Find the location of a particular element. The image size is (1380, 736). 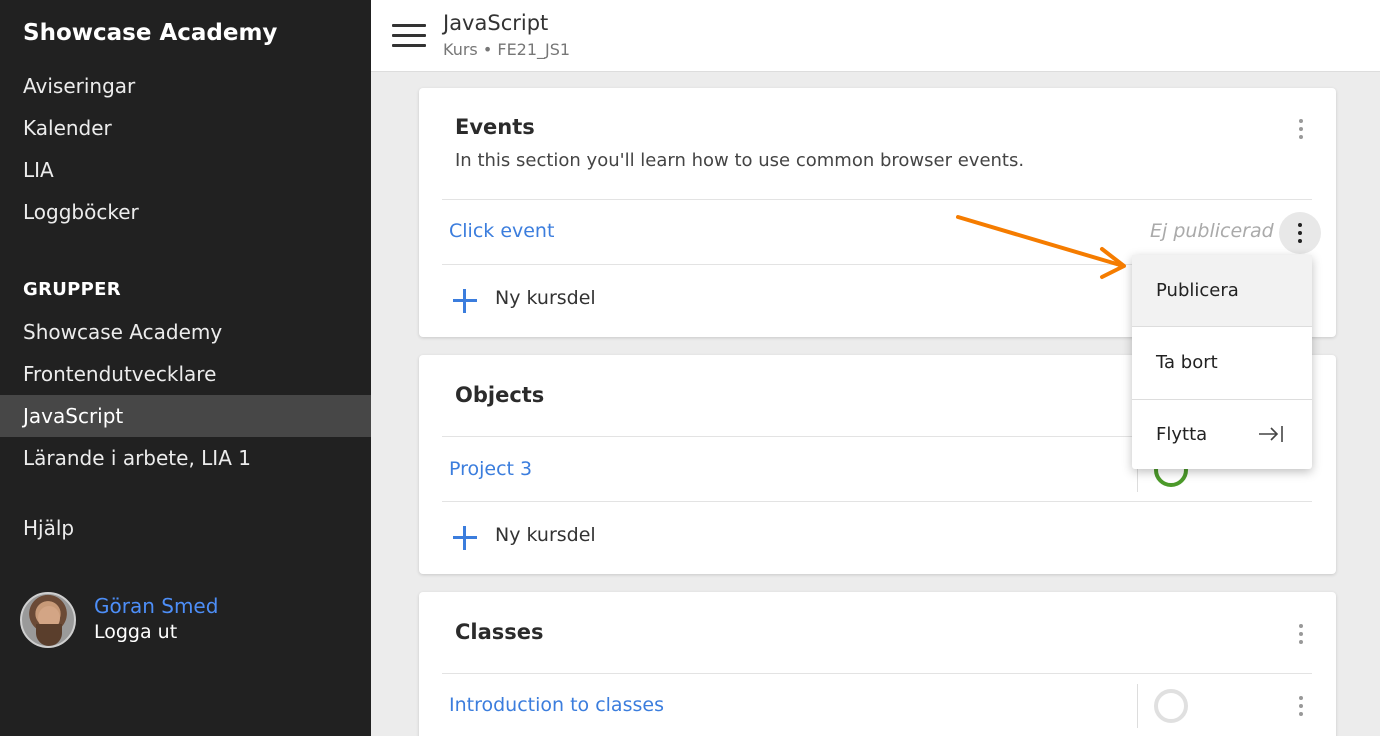

lesson-link: Click event is located at coordinates (501, 231).